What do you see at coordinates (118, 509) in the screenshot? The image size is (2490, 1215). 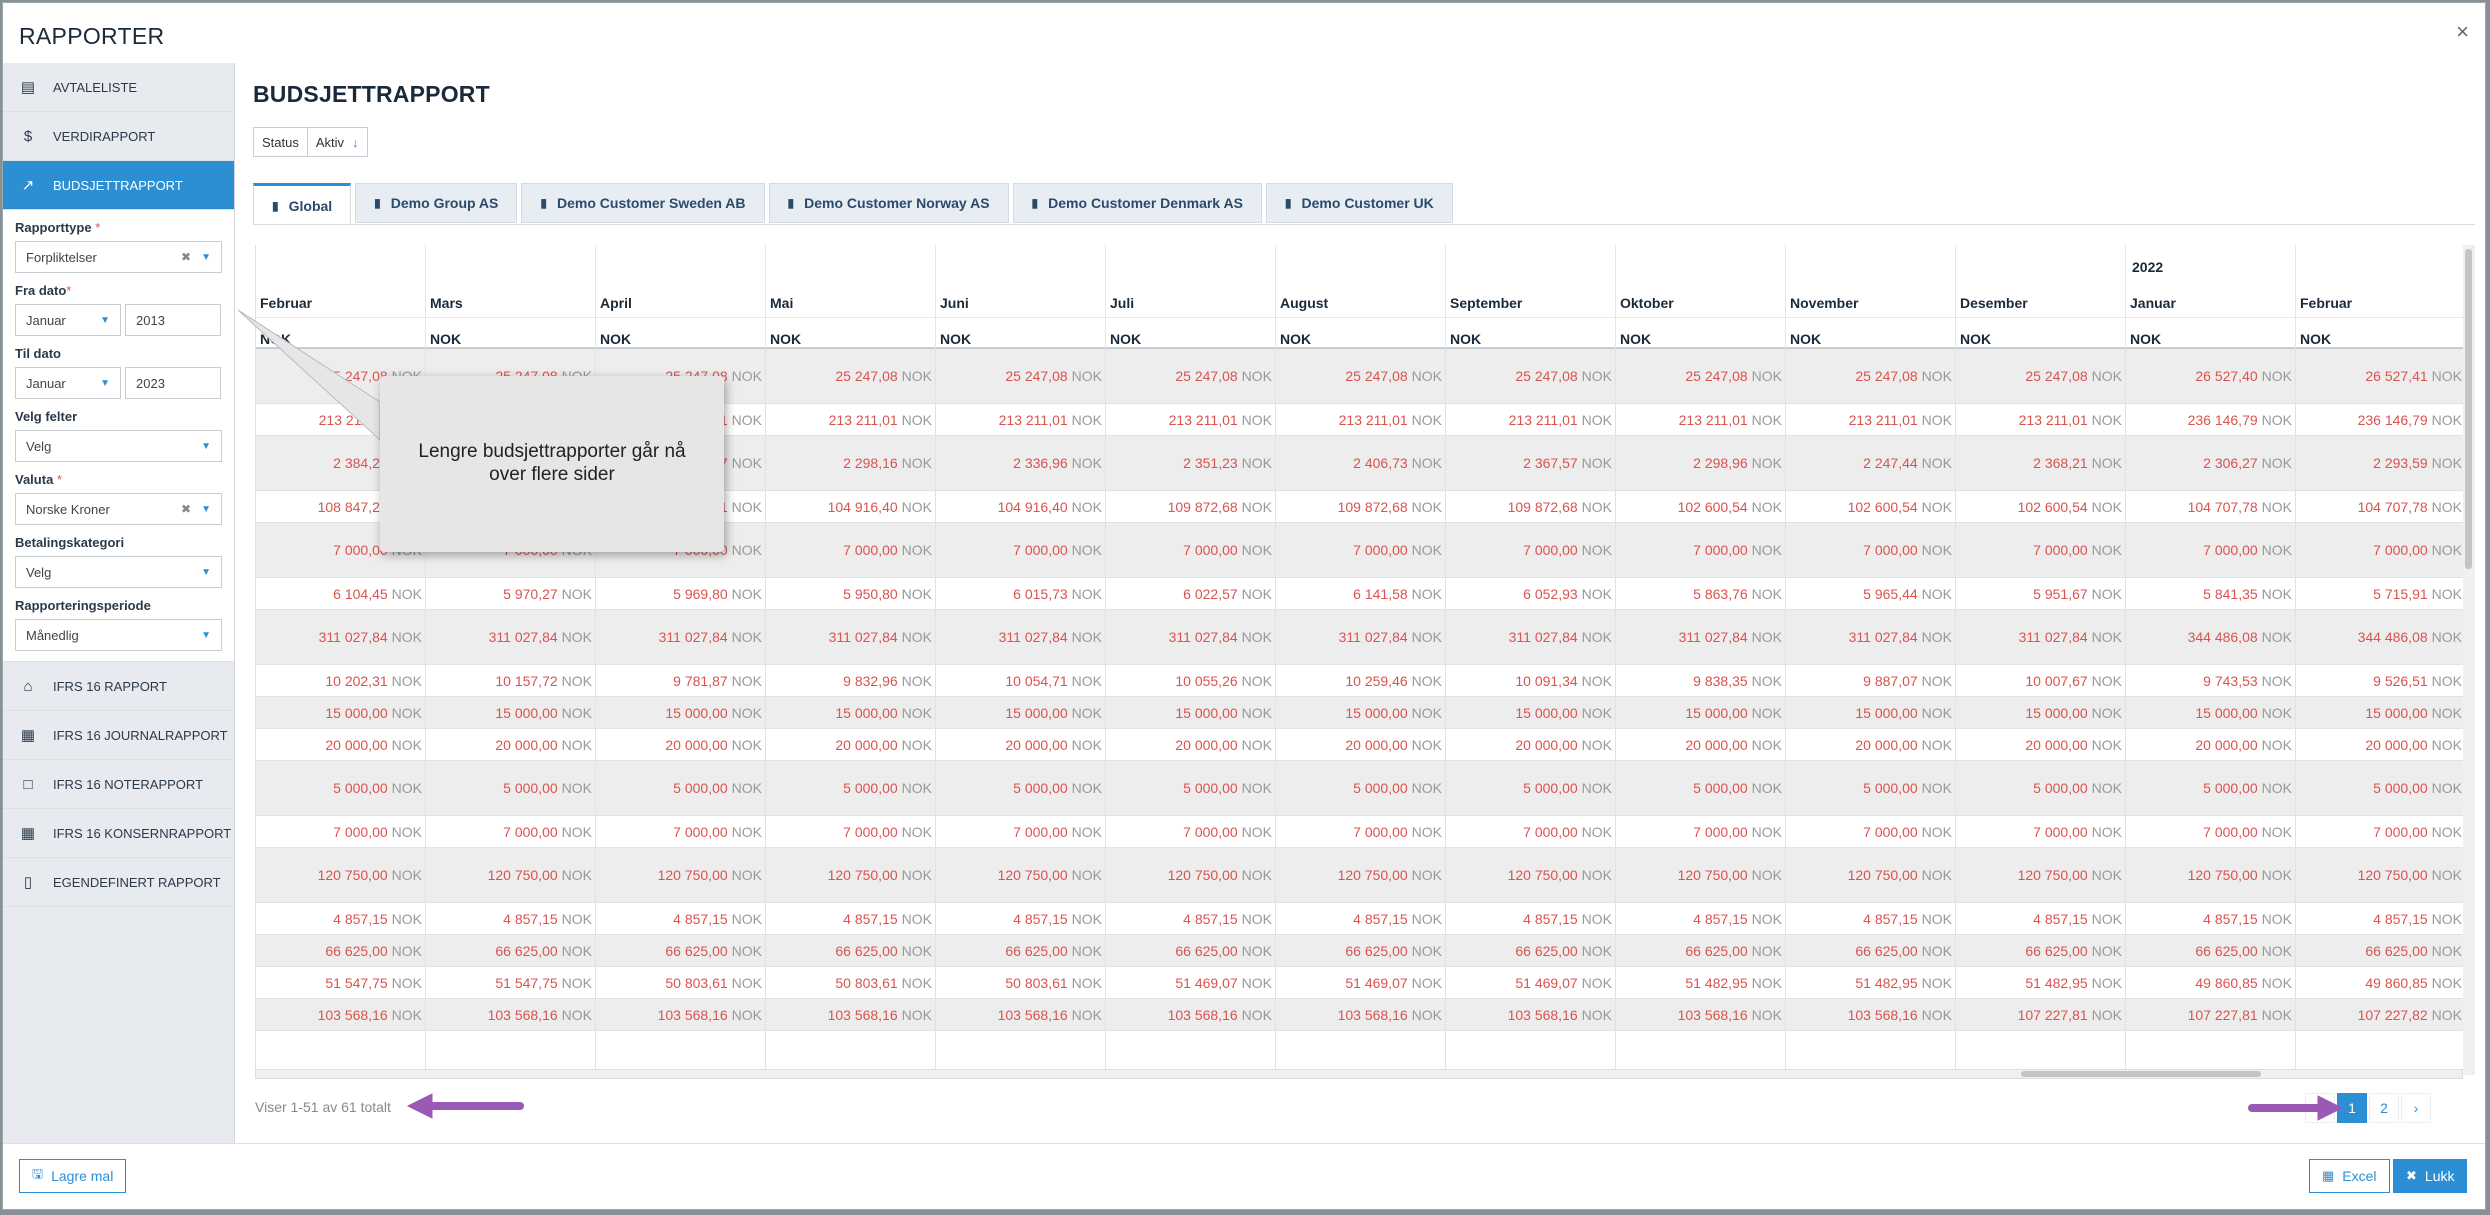 I see `valuta-select: Norske Kroner ✖ ▼` at bounding box center [118, 509].